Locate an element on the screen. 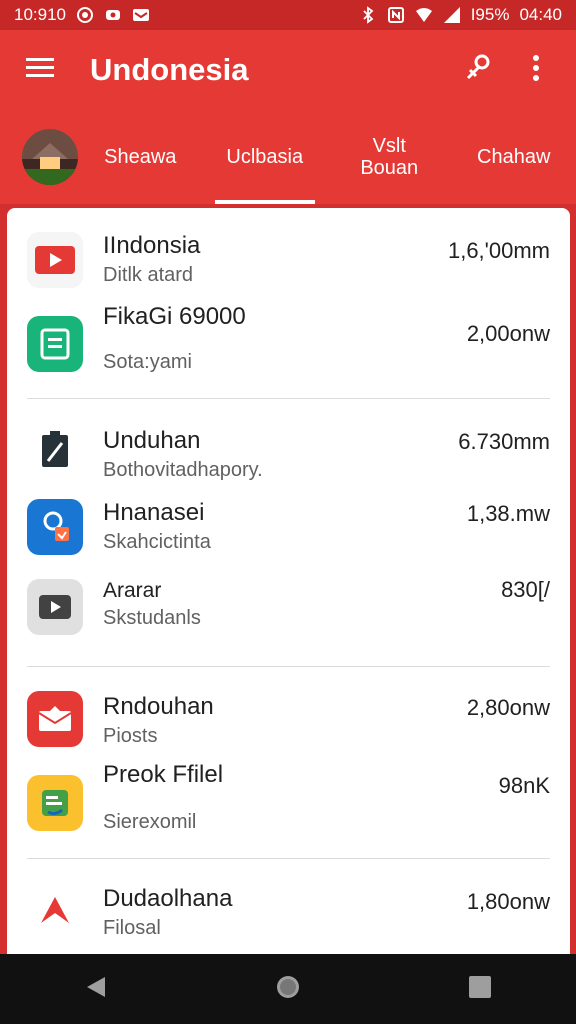  tab-sheawa: Sheawa is located at coordinates (140, 157).